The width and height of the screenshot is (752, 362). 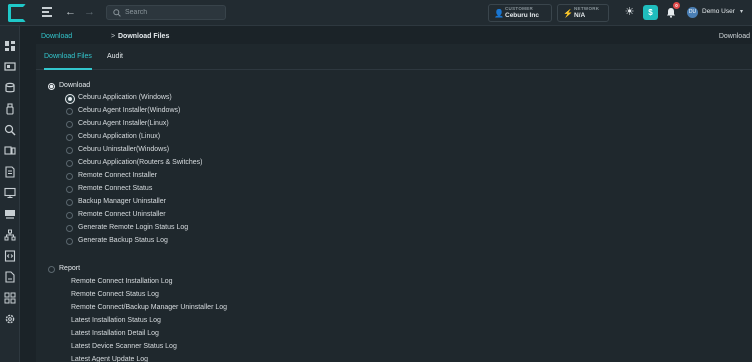 I want to click on screen-icon, so click(x=10, y=193).